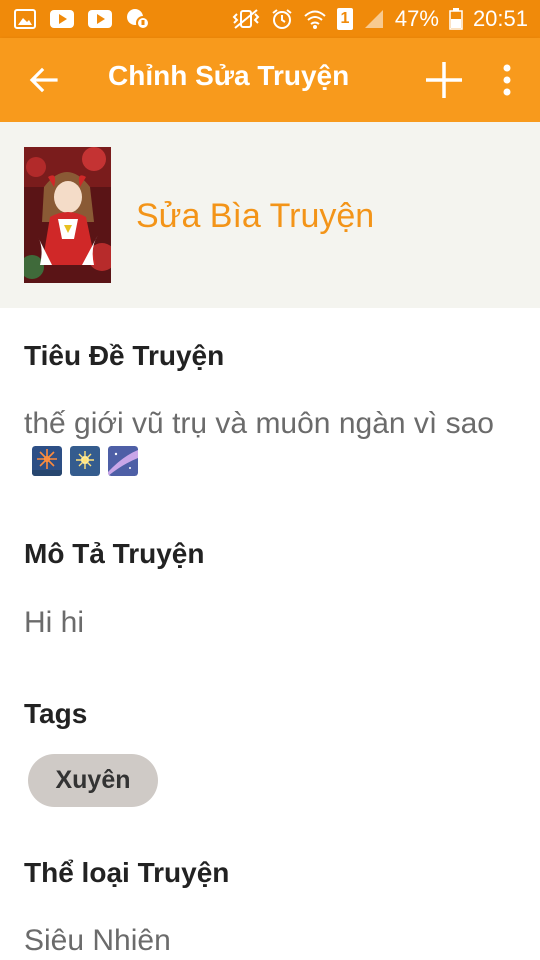 The image size is (540, 960). Describe the element at coordinates (127, 872) in the screenshot. I see `story-category-heading: Thể loại Truyện` at that location.